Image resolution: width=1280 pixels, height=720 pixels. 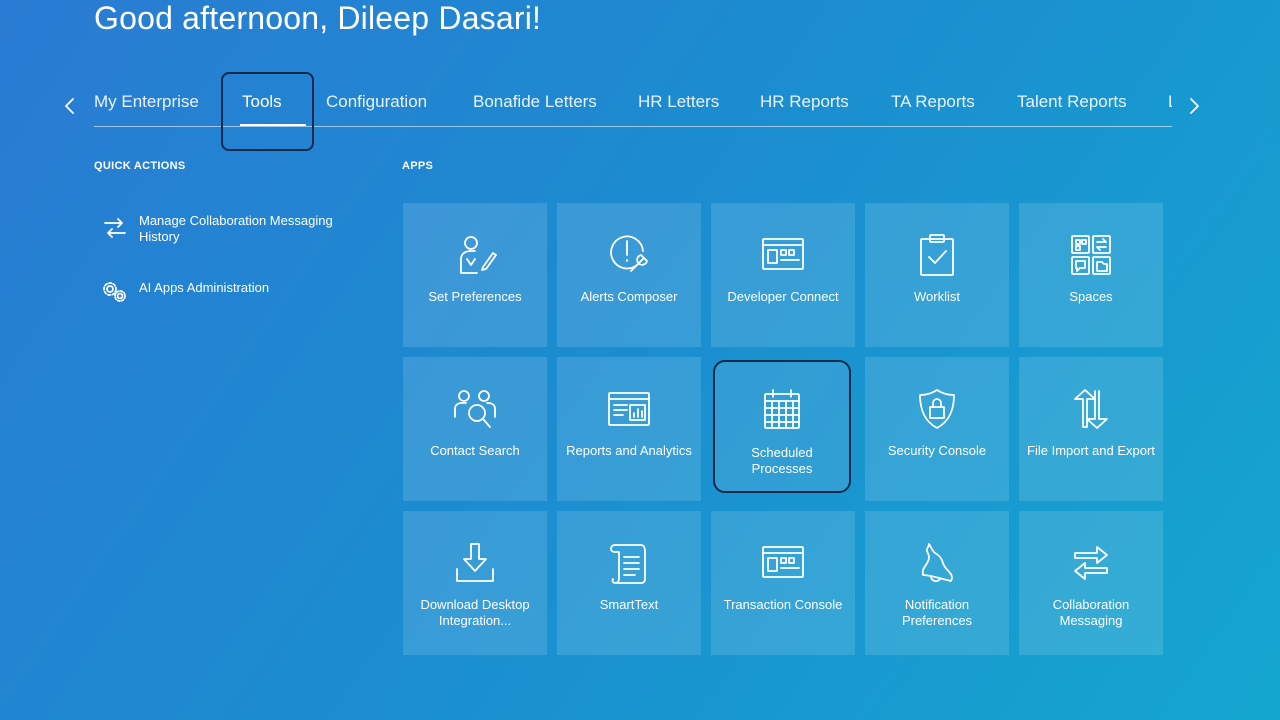 I want to click on app-tile-label: Spaces, so click(x=1091, y=296).